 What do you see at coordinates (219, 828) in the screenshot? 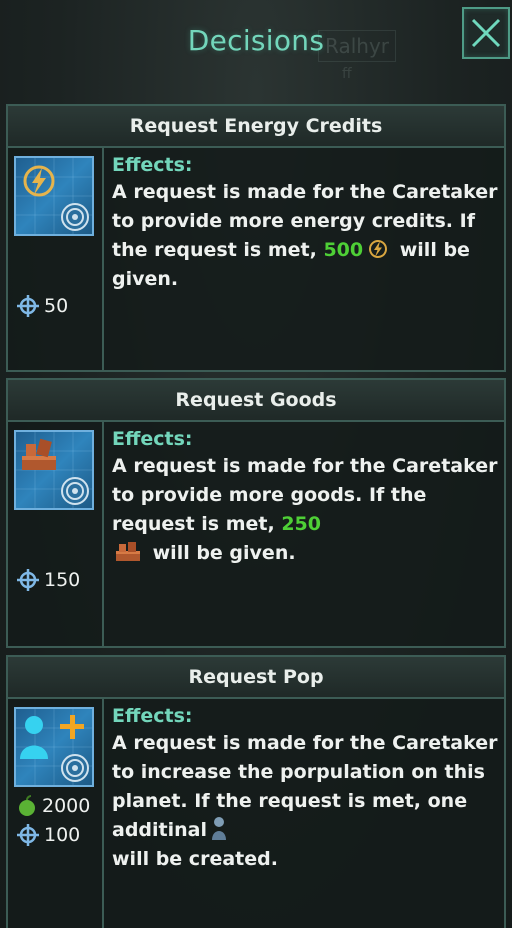
I see `pop-icon` at bounding box center [219, 828].